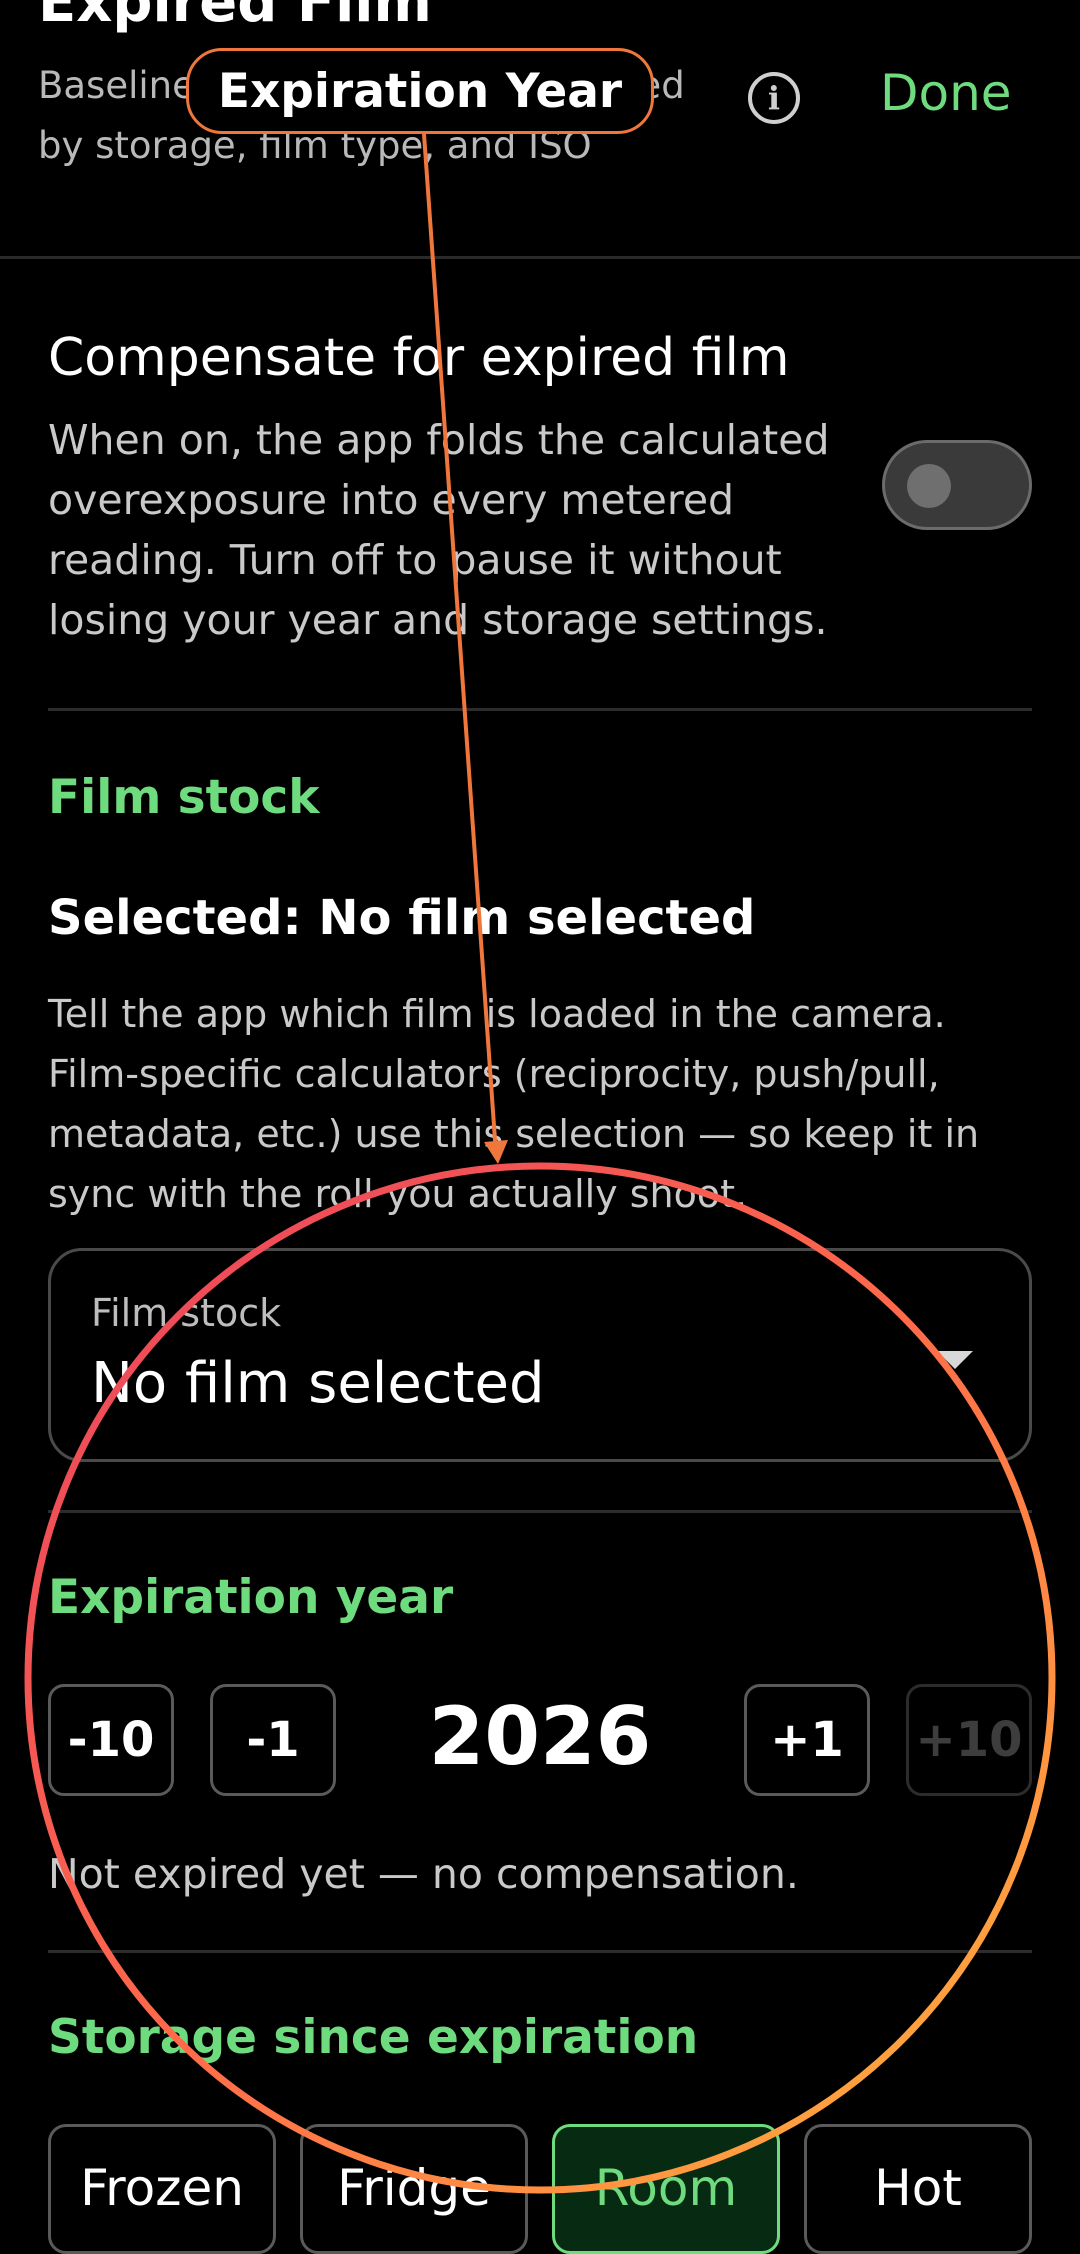 This screenshot has width=1080, height=2254. Describe the element at coordinates (420, 91) in the screenshot. I see `annotation-callout: Expiration Year` at that location.